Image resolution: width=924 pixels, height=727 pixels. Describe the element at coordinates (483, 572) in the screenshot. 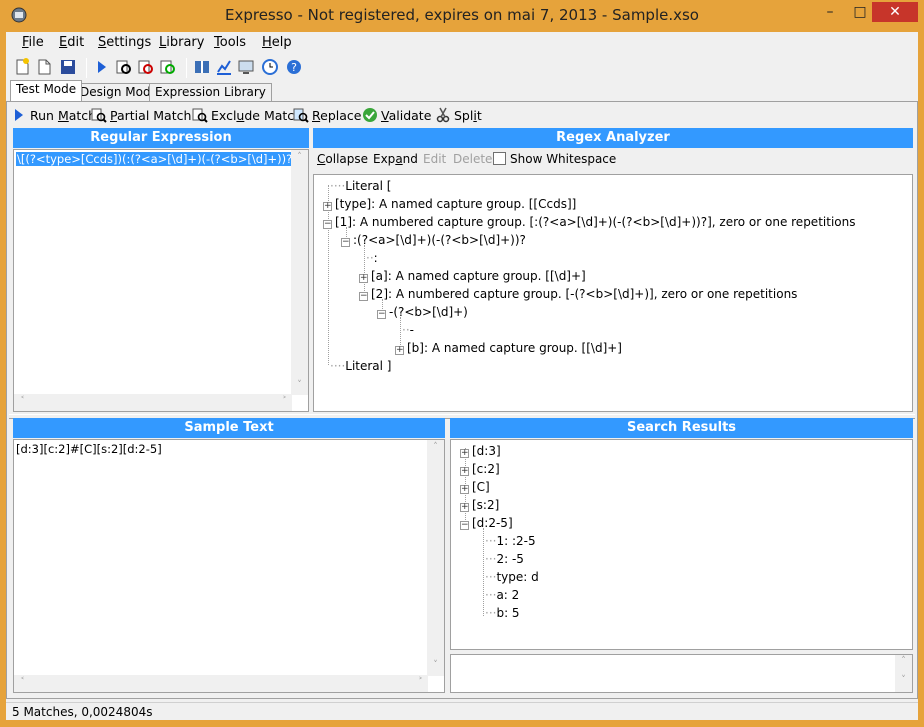

I see `tree-guide` at that location.